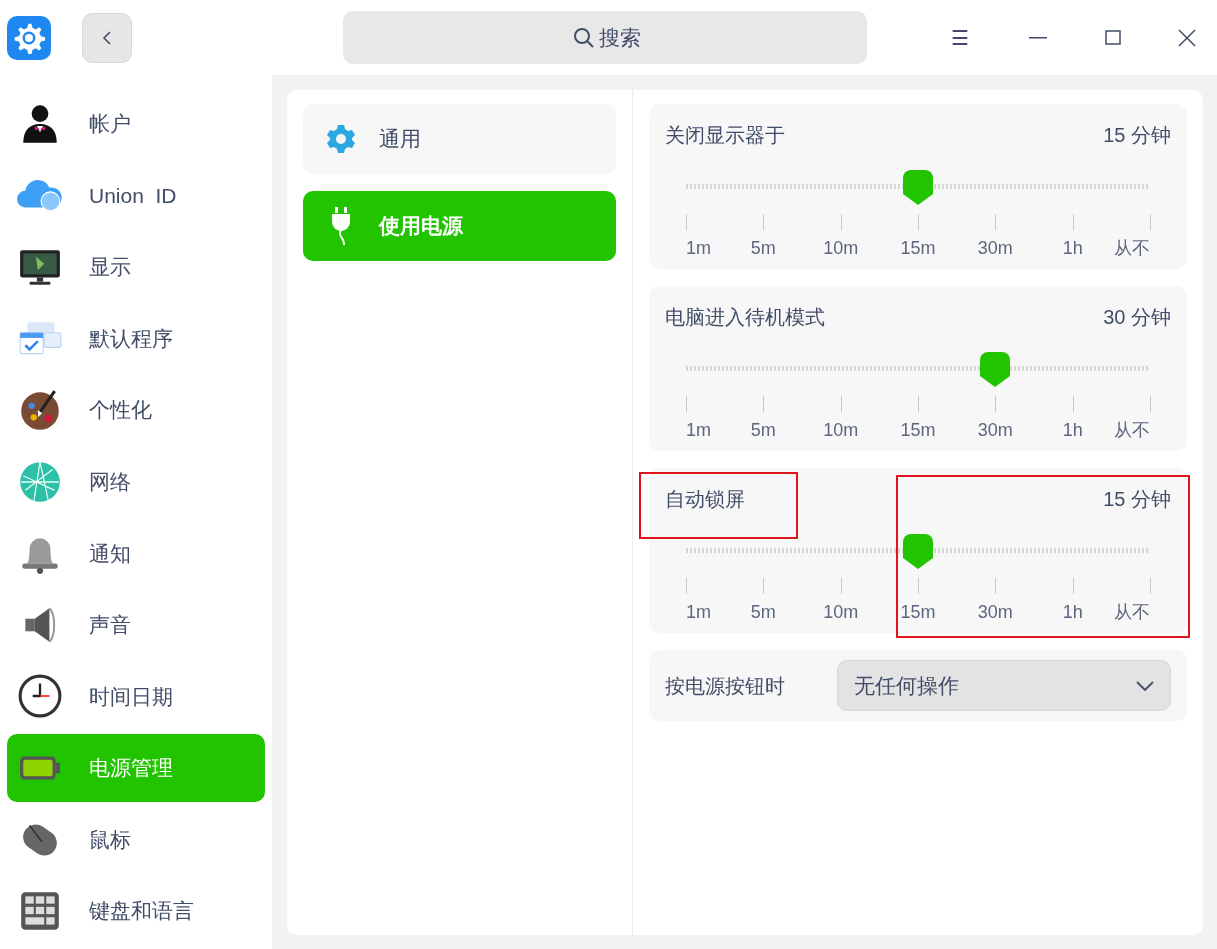 Image resolution: width=1217 pixels, height=949 pixels. What do you see at coordinates (29, 37) in the screenshot?
I see `app-logo-icon` at bounding box center [29, 37].